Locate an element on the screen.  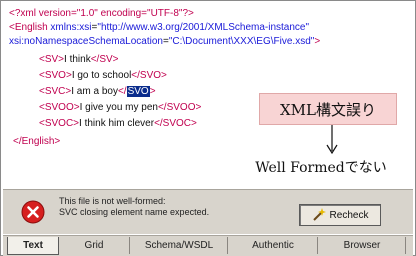
code-line-7: <SVOO>I give you my pen</SVOO> is located at coordinates (120, 108).